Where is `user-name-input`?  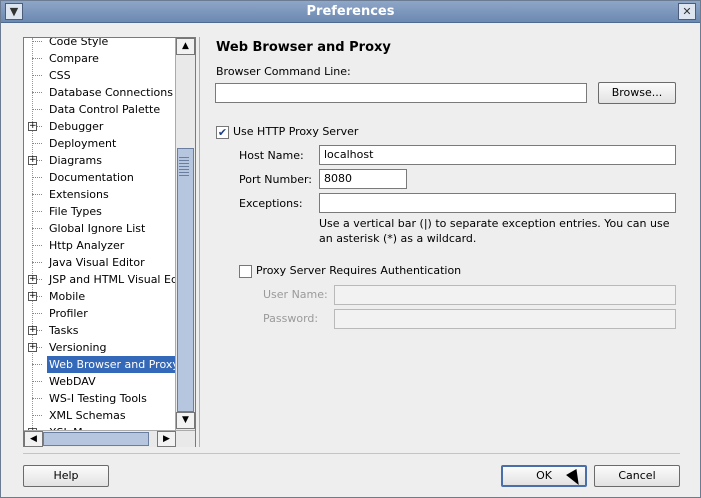 user-name-input is located at coordinates (505, 295).